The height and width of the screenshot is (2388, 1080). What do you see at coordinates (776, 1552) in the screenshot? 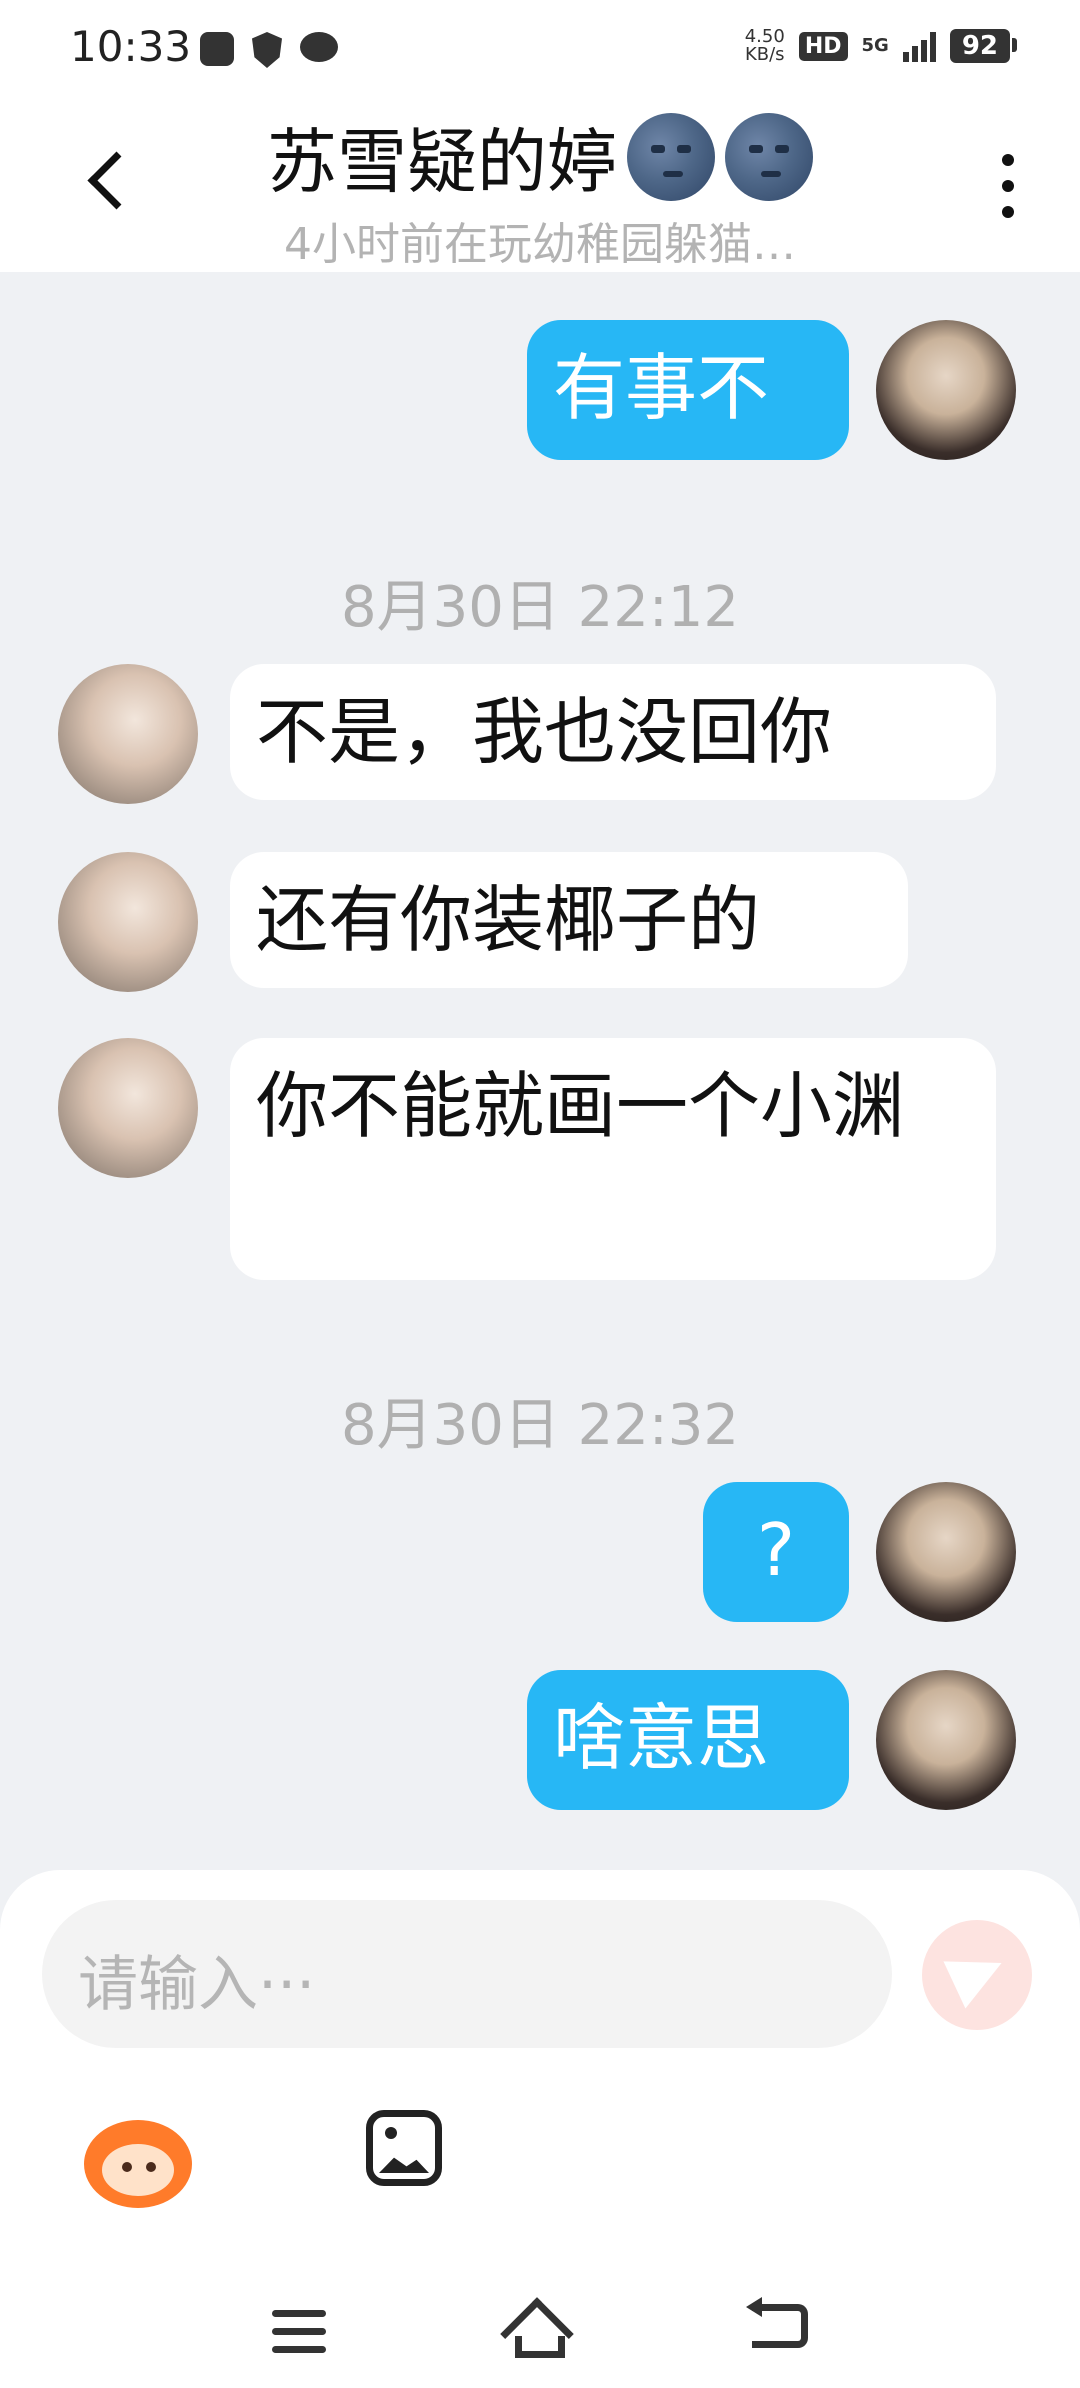
I see `outgoing-message: ?` at bounding box center [776, 1552].